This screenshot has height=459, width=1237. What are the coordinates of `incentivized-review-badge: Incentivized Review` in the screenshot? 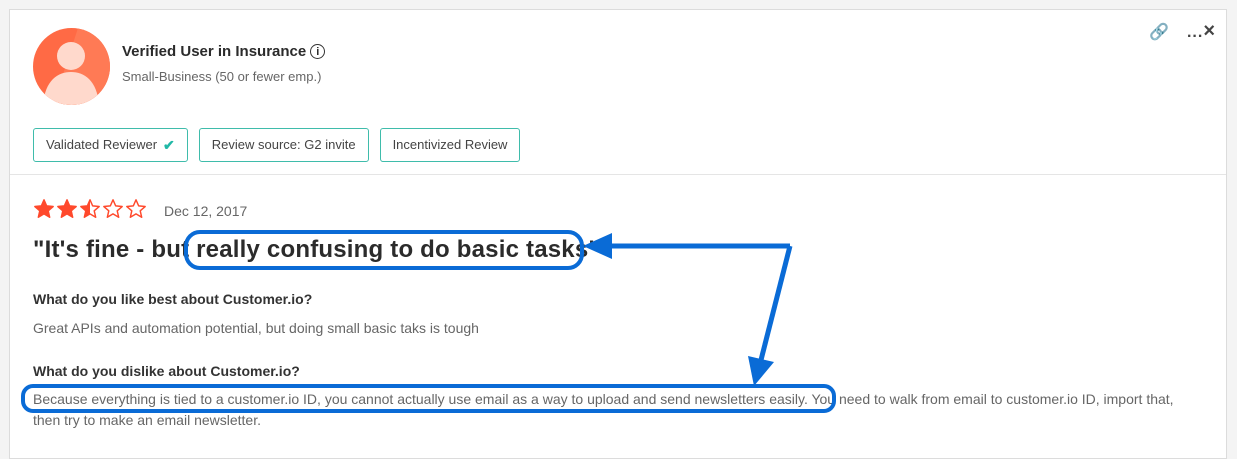 It's located at (450, 145).